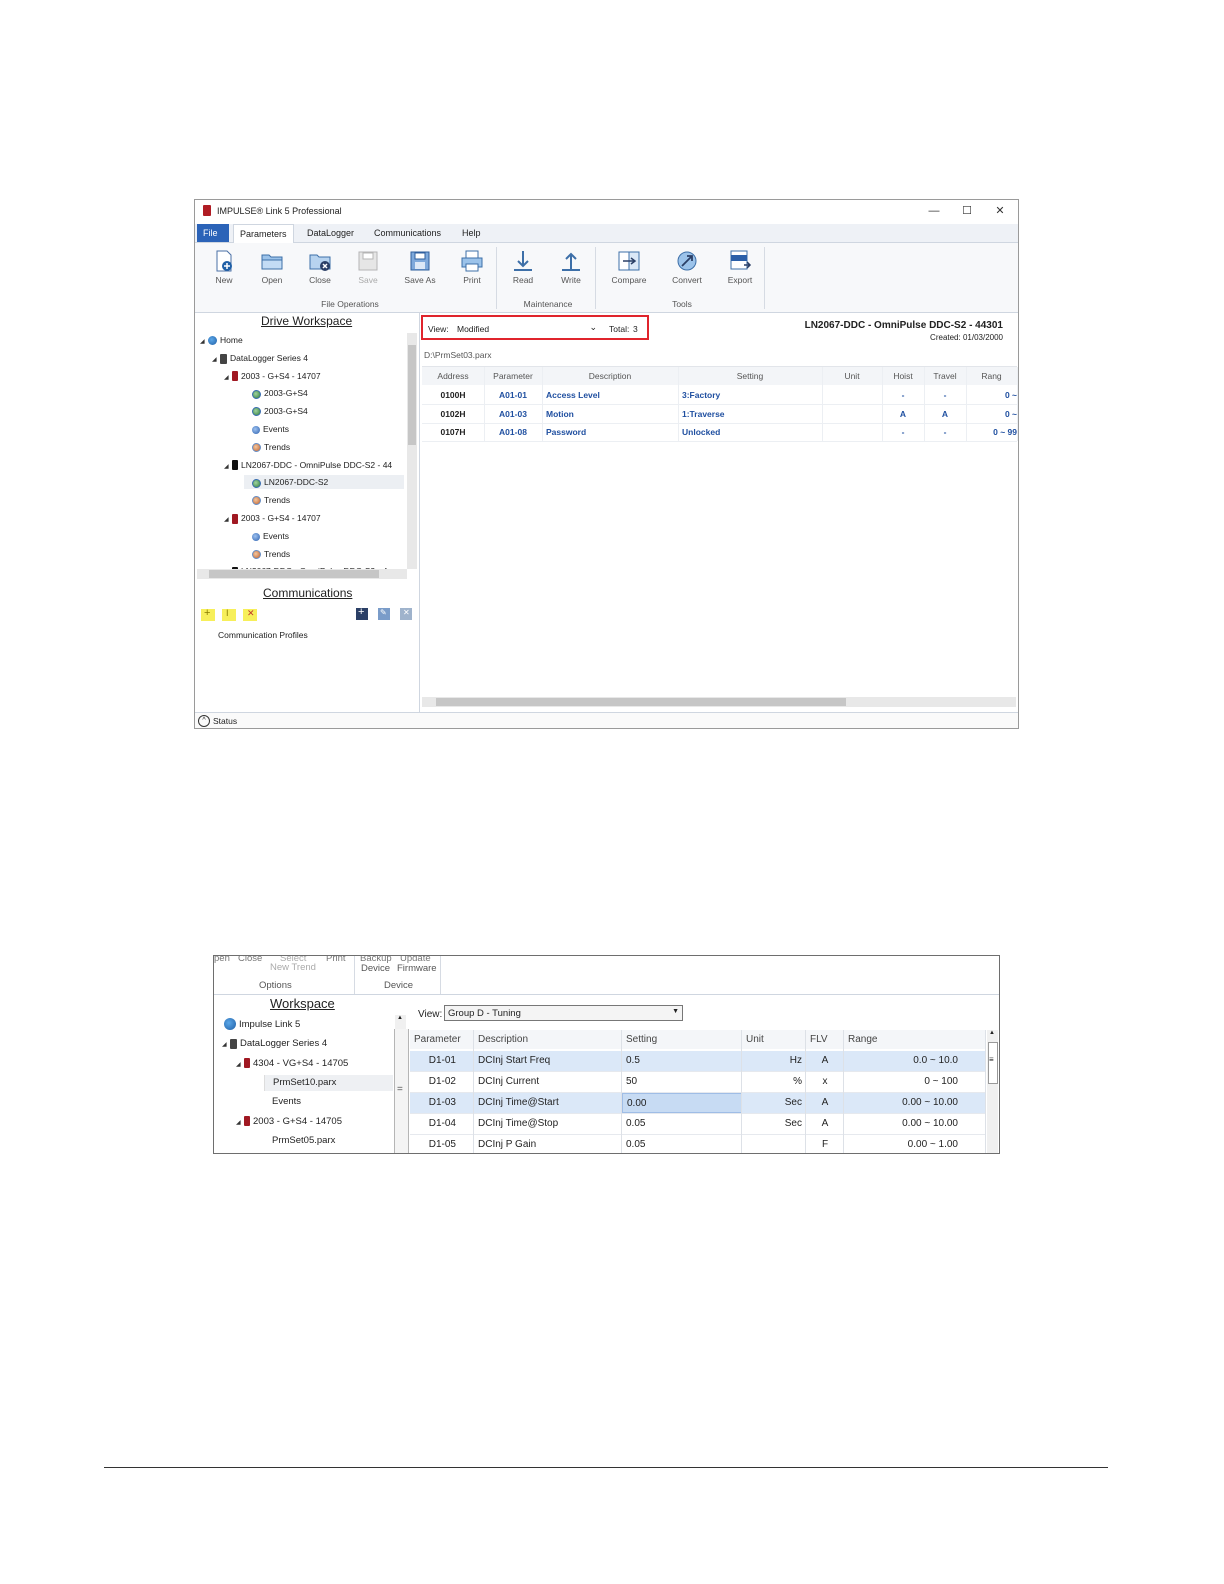 The image size is (1224, 1584). What do you see at coordinates (368, 268) in the screenshot?
I see `save-button: Save` at bounding box center [368, 268].